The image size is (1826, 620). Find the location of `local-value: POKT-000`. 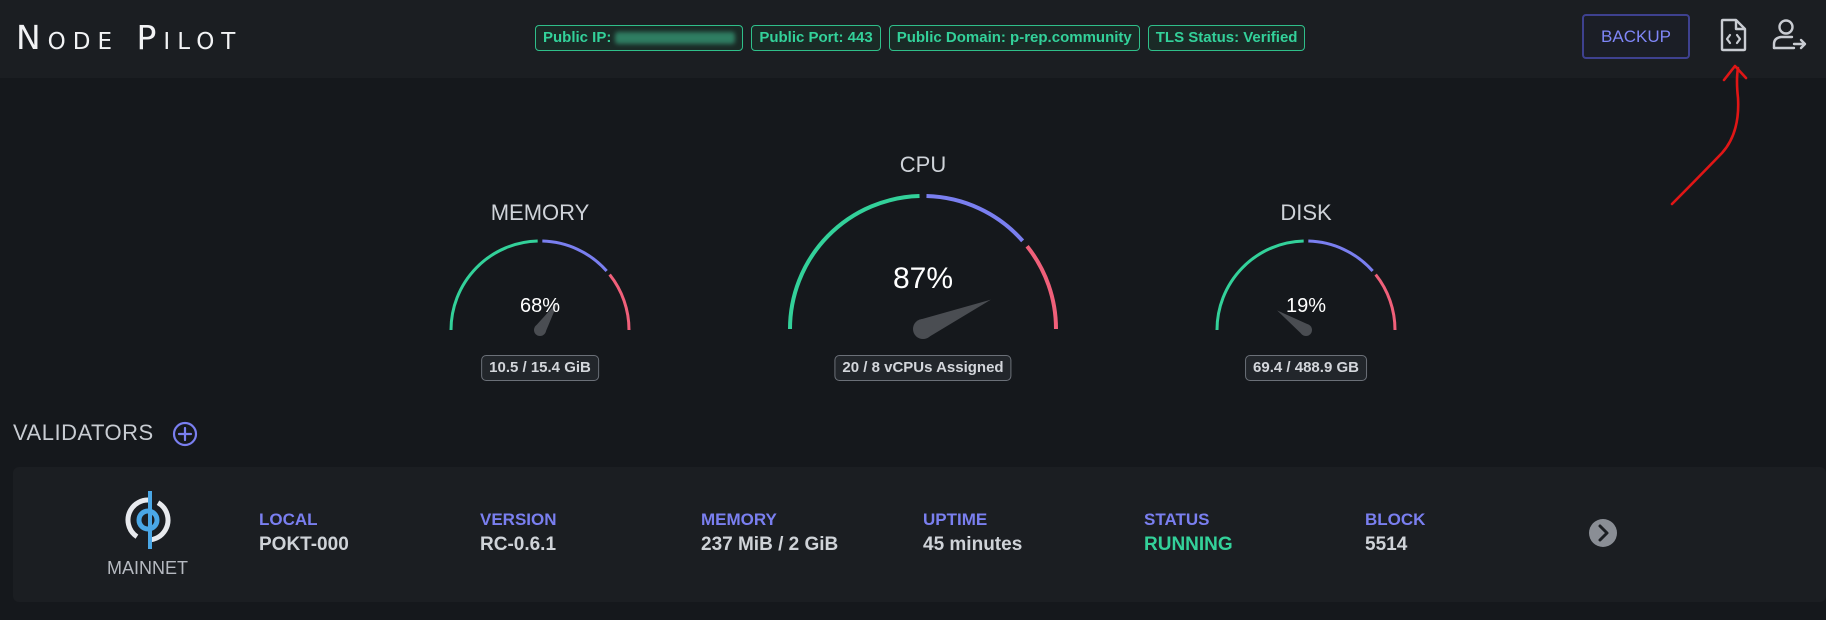

local-value: POKT-000 is located at coordinates (304, 544).